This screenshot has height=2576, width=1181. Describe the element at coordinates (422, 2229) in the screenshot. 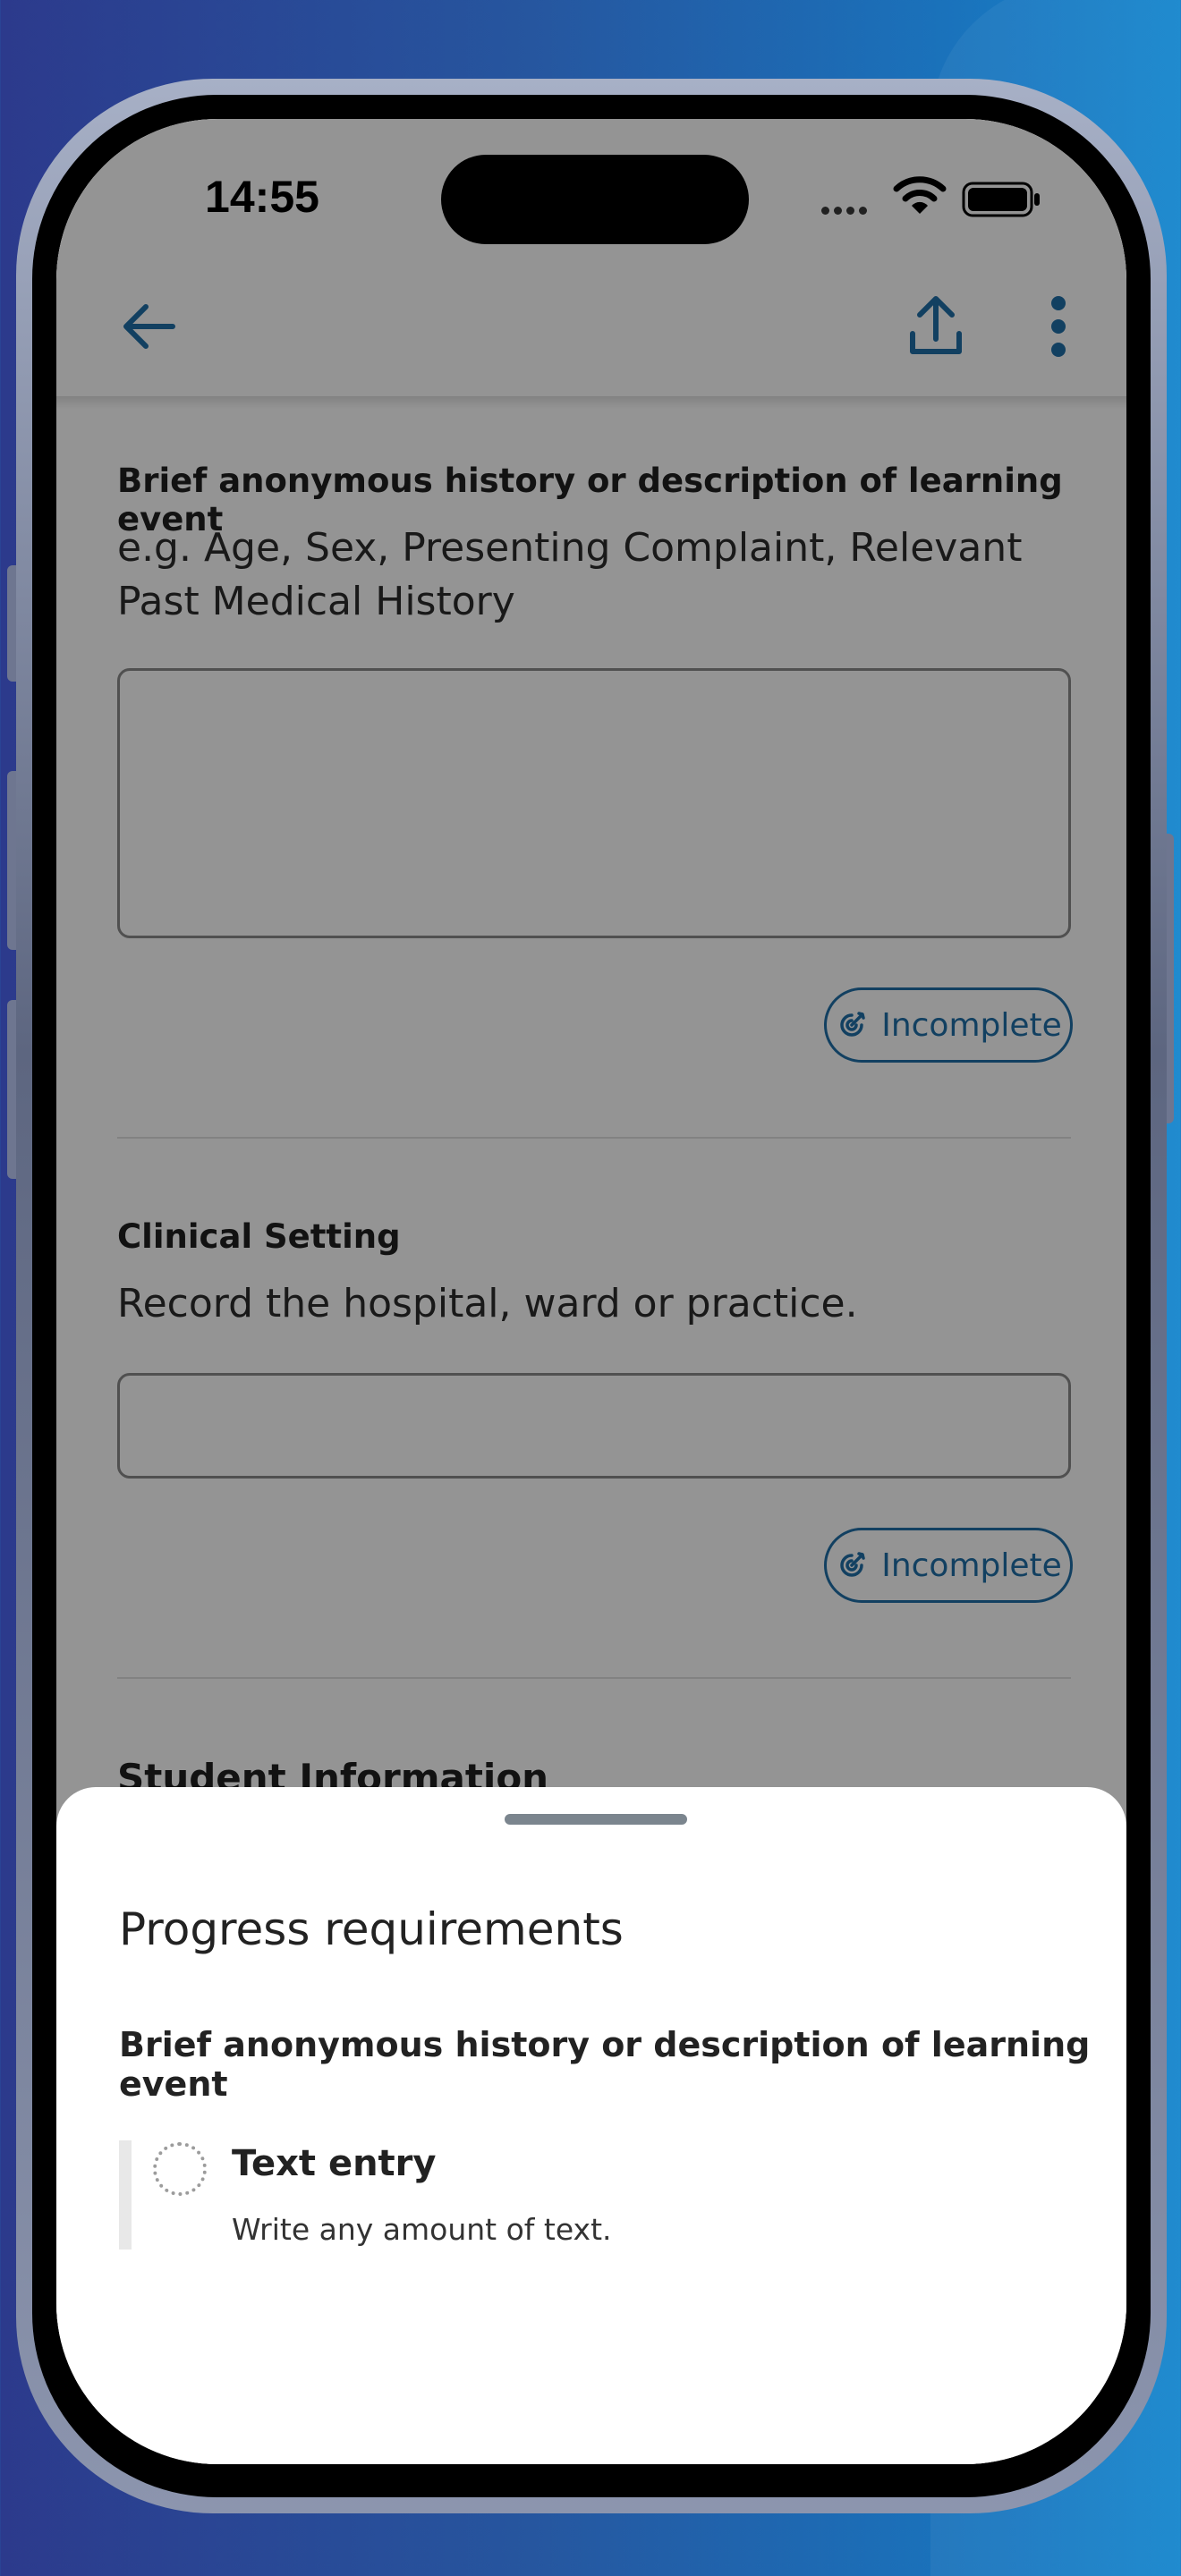

I see `requirement-description: Write any amount of text.` at that location.